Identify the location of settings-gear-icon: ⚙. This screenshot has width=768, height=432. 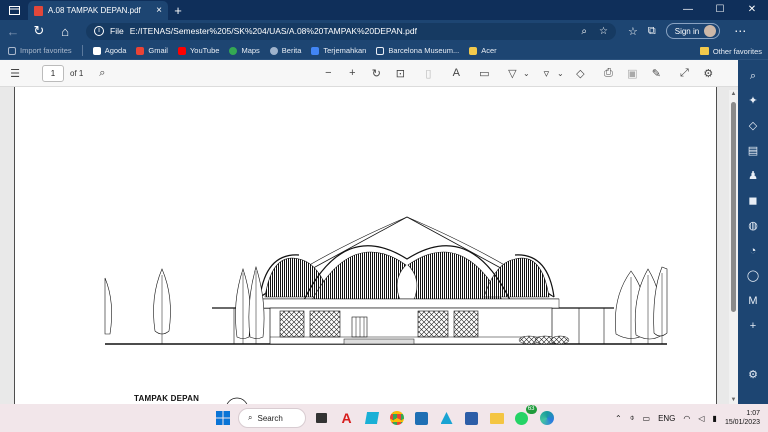
(708, 73).